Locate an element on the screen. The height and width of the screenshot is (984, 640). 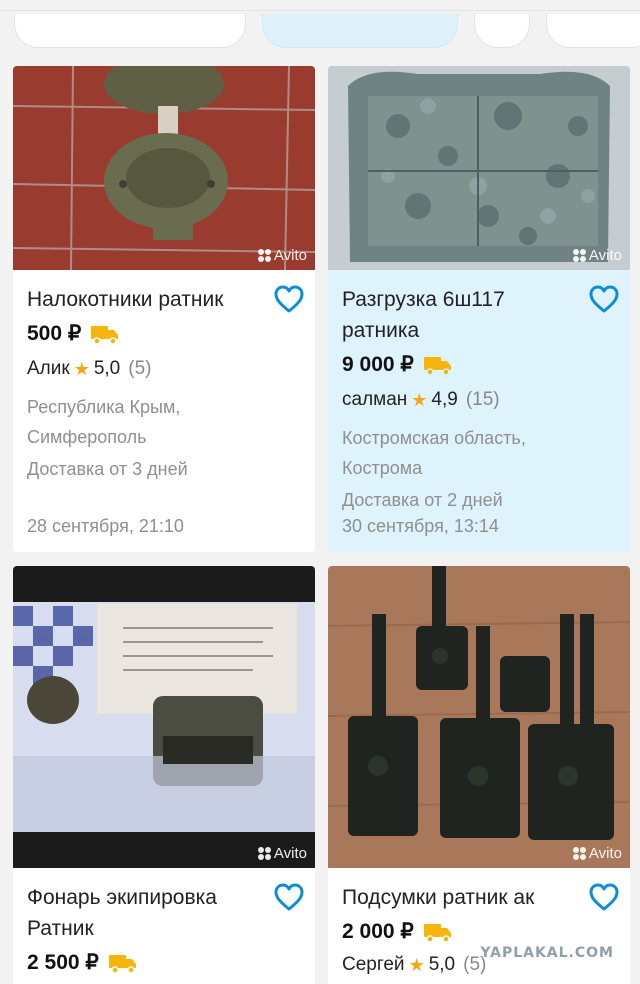
seller-name: салман is located at coordinates (375, 399).